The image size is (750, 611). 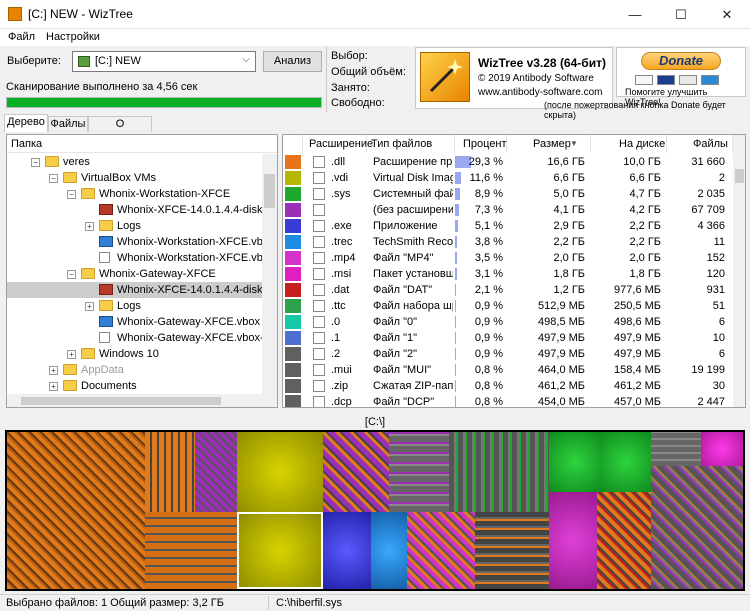 What do you see at coordinates (540, 92) in the screenshot?
I see `logo-url: www.antibody-software.com` at bounding box center [540, 92].